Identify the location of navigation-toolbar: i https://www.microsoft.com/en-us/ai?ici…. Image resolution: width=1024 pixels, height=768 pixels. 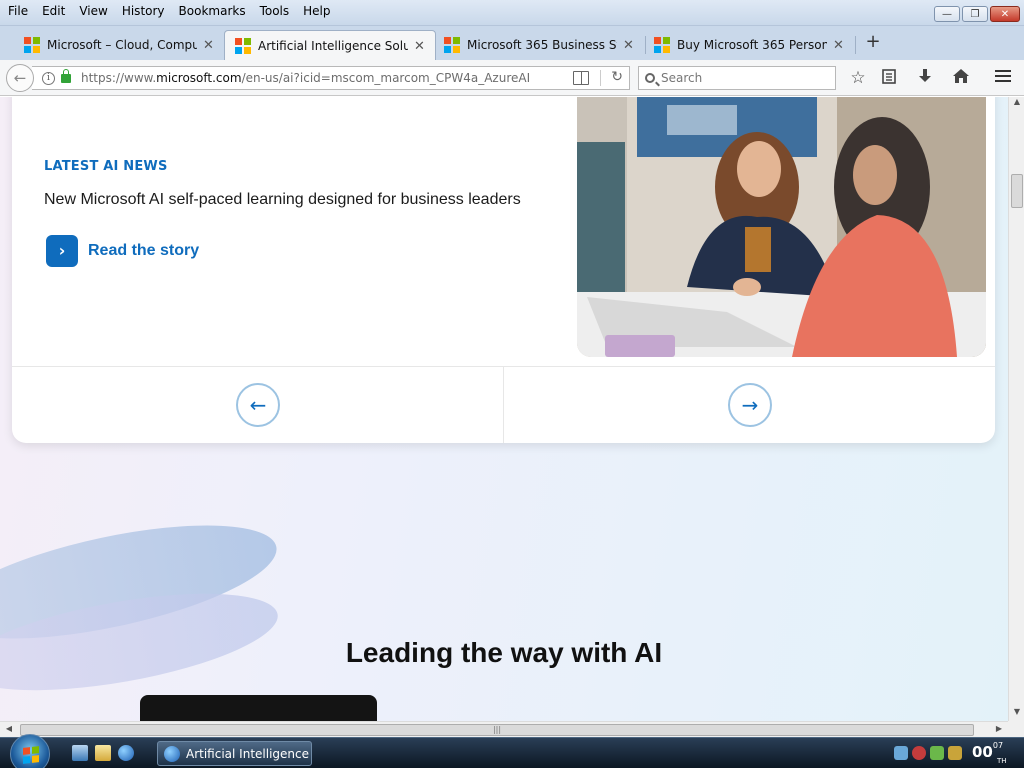
(512, 78).